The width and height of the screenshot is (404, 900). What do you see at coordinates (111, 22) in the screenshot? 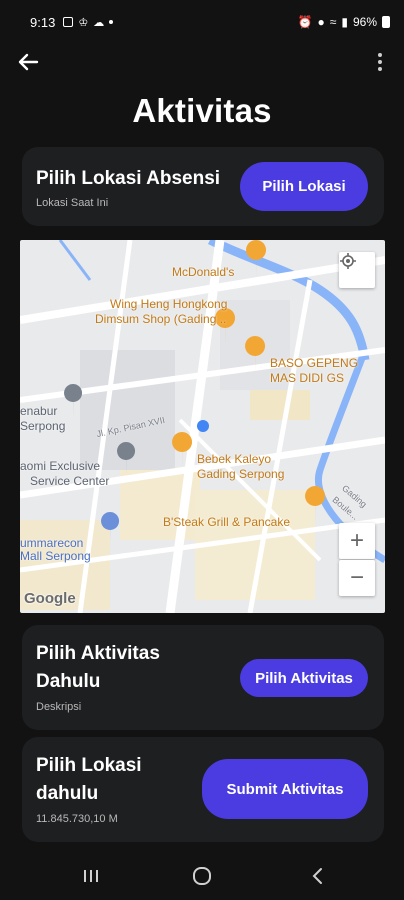
I see `more-notifications-icon` at bounding box center [111, 22].